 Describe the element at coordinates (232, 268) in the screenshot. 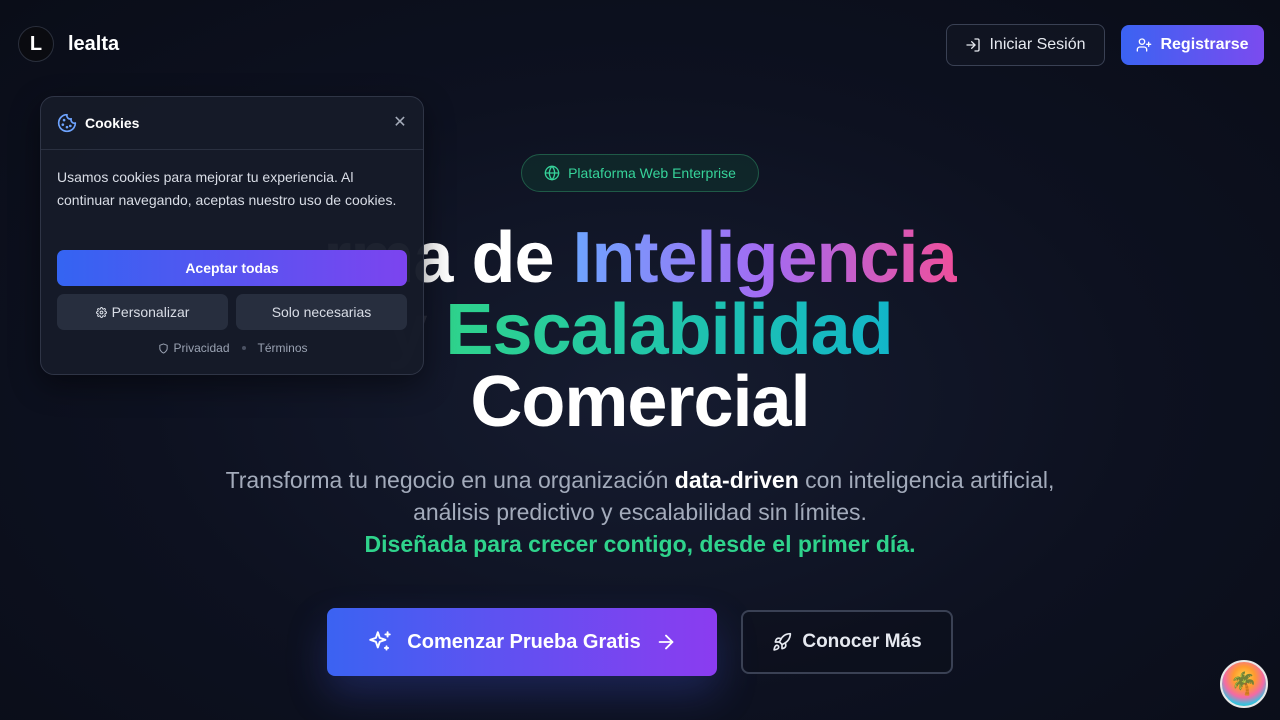

I see `accept-all-cookies-button: Aceptar todas` at that location.